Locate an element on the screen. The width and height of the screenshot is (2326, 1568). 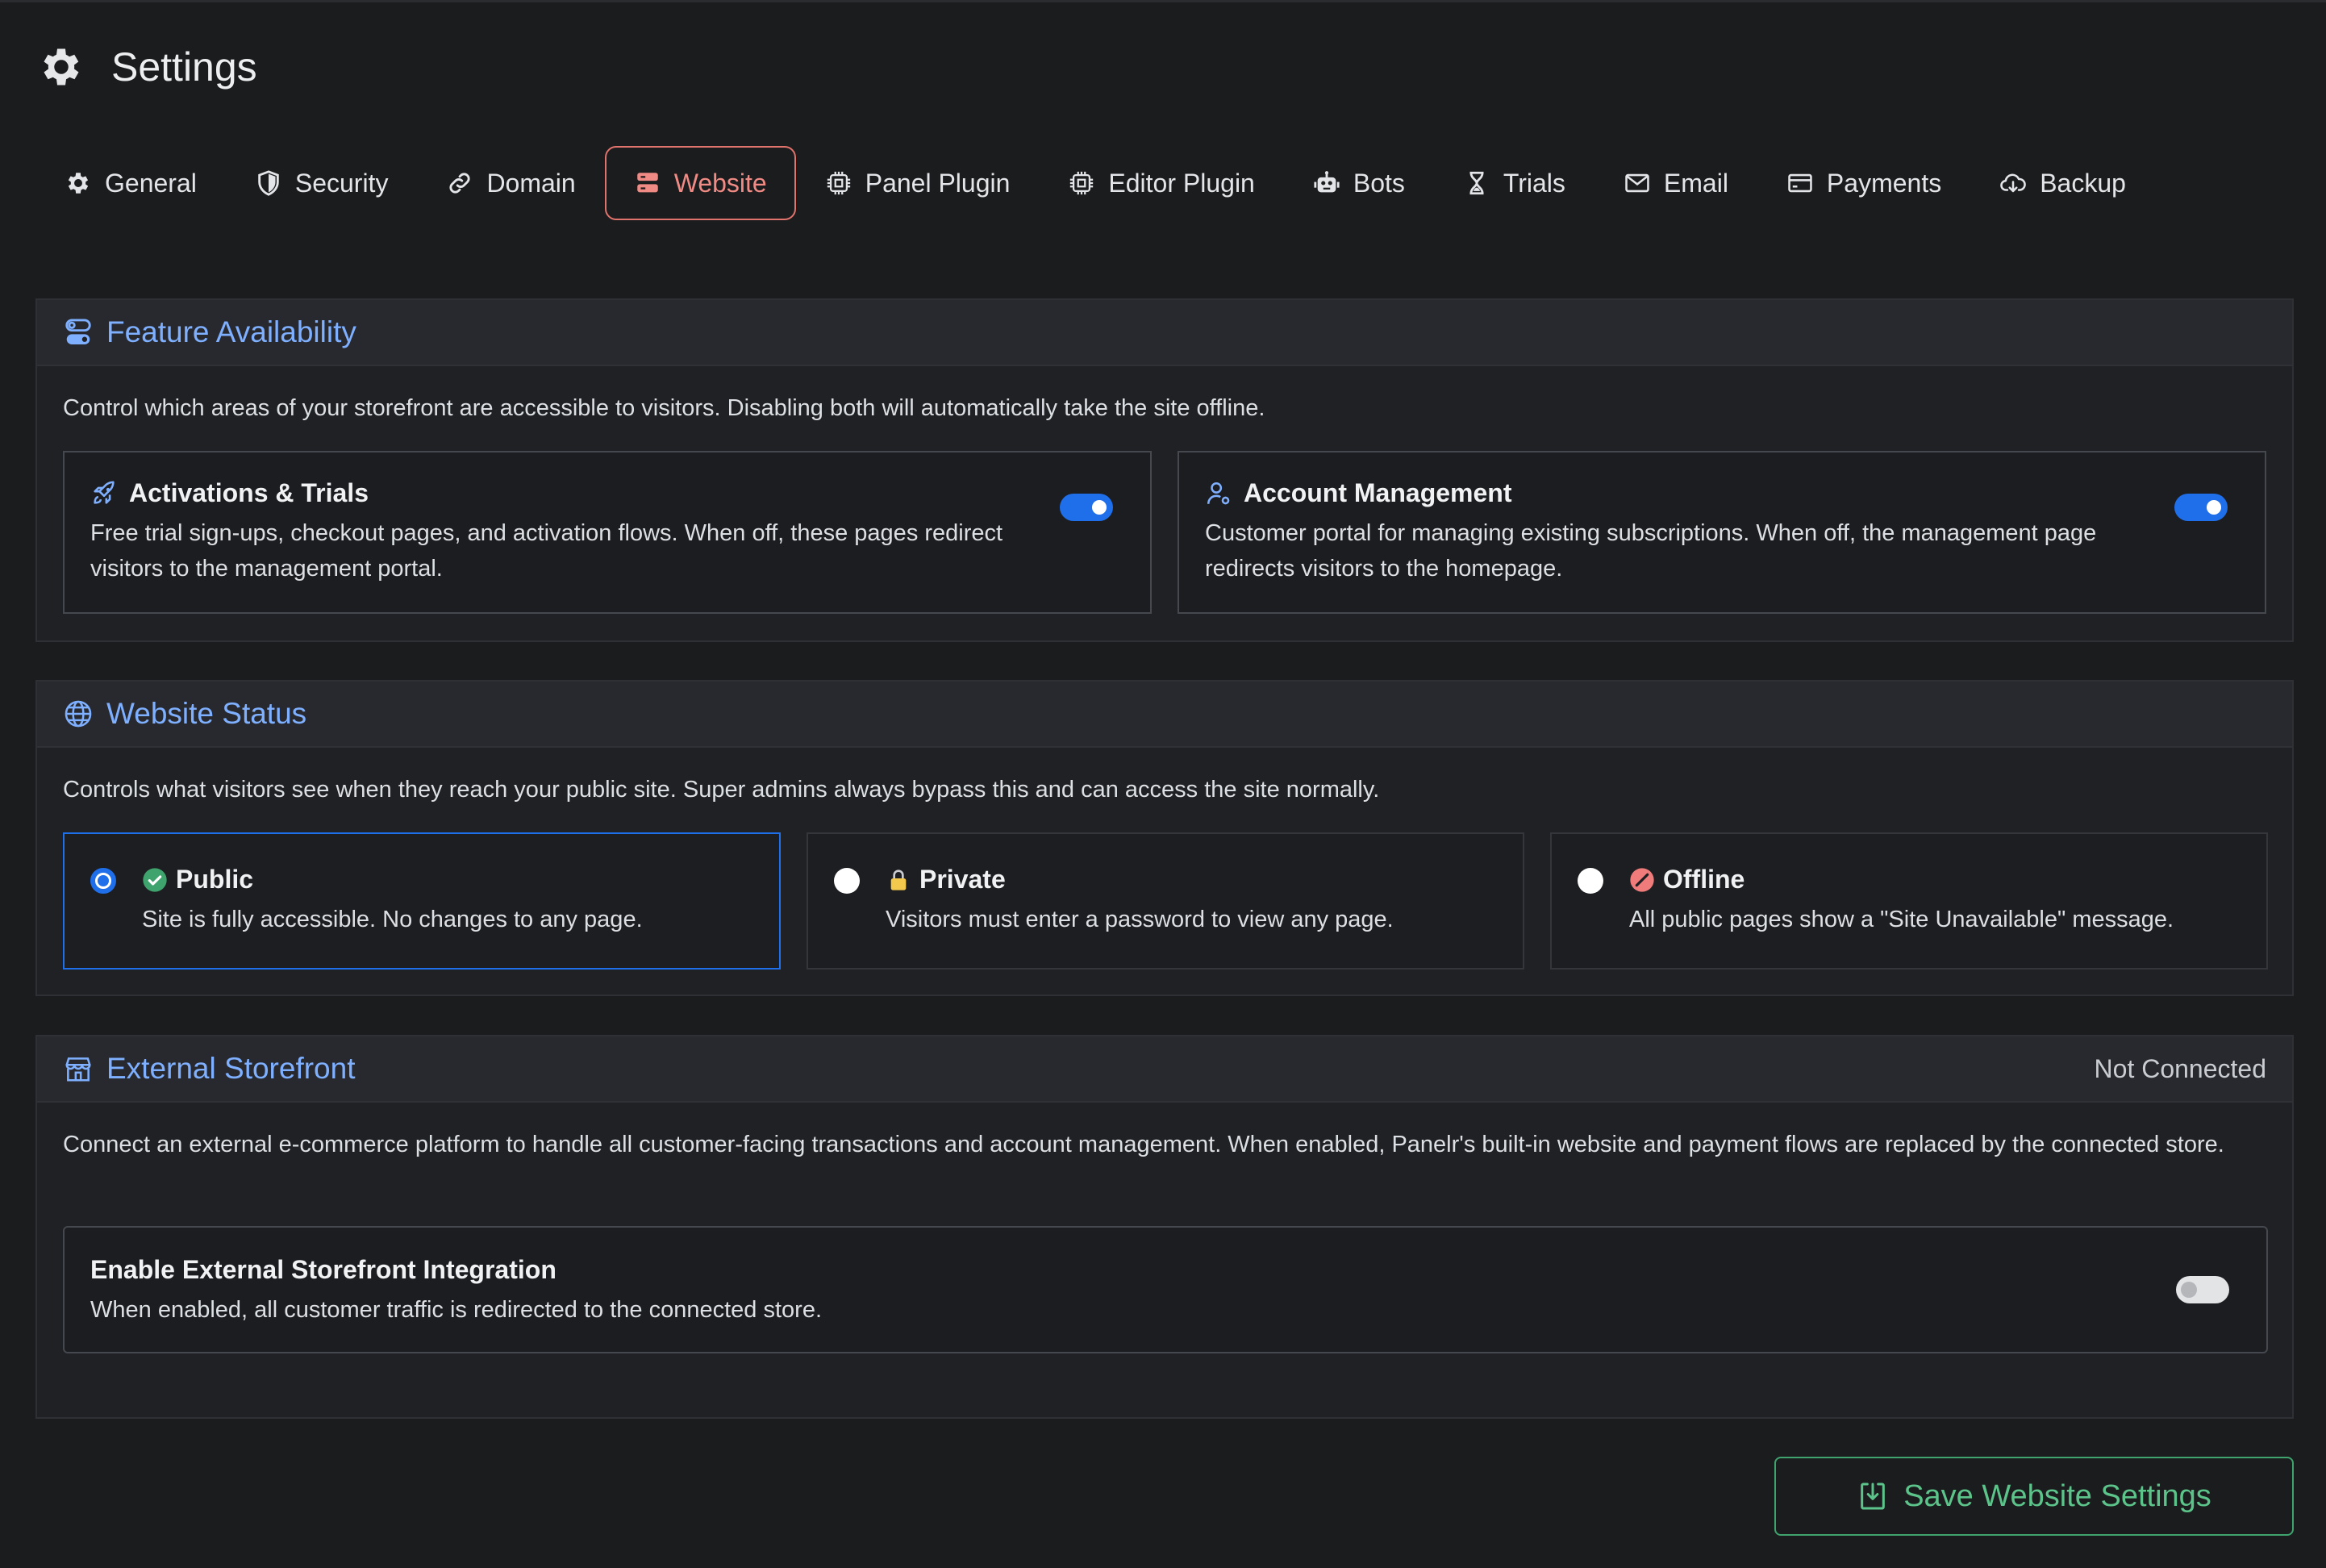
tab-website: Website is located at coordinates (700, 183).